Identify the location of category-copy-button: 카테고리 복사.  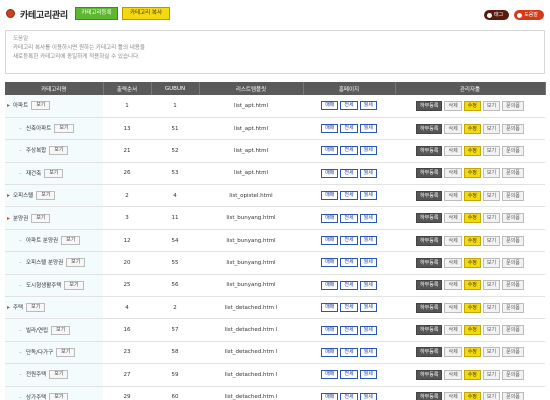
(146, 13).